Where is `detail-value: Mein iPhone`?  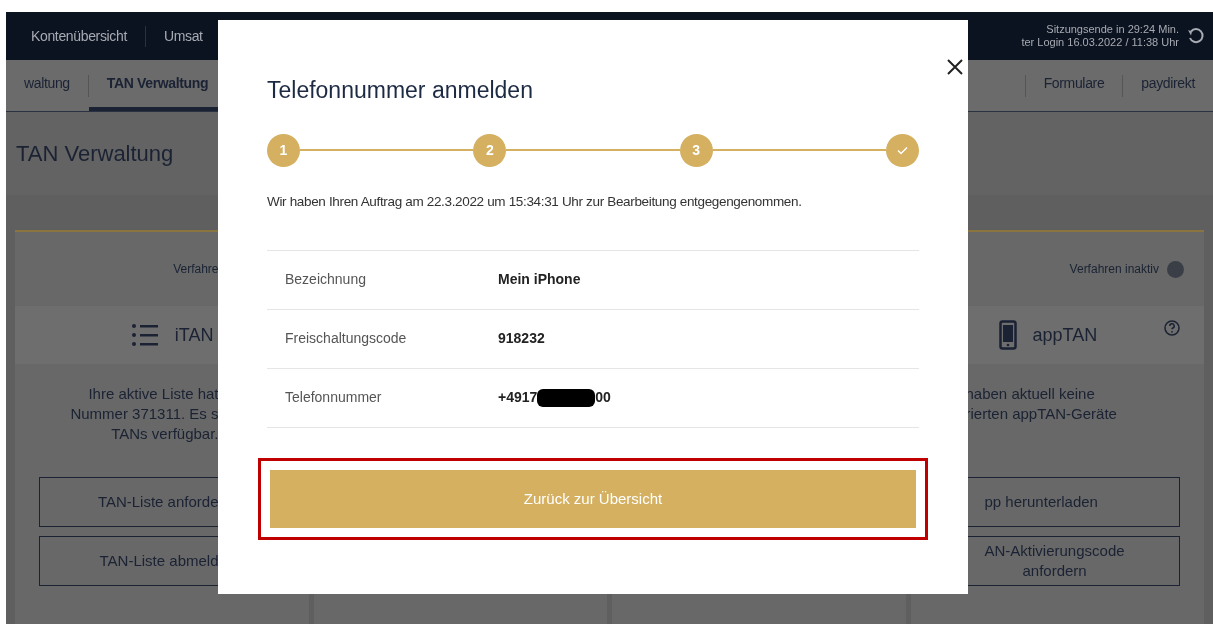 detail-value: Mein iPhone is located at coordinates (539, 280).